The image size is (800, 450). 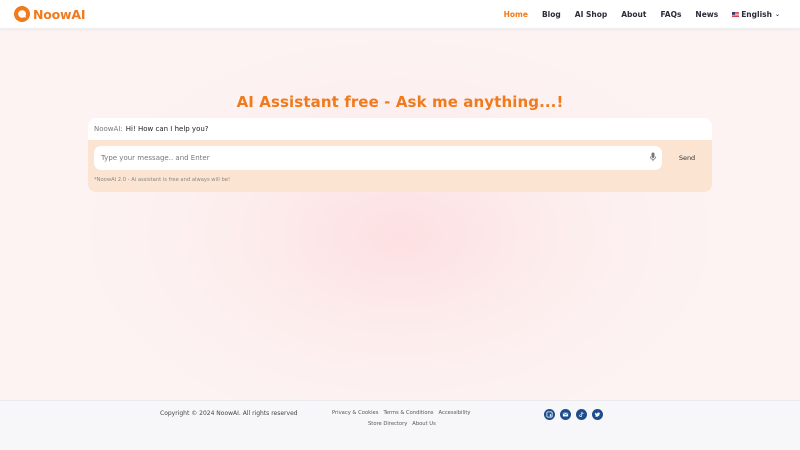 What do you see at coordinates (22, 14) in the screenshot?
I see `logo-icon` at bounding box center [22, 14].